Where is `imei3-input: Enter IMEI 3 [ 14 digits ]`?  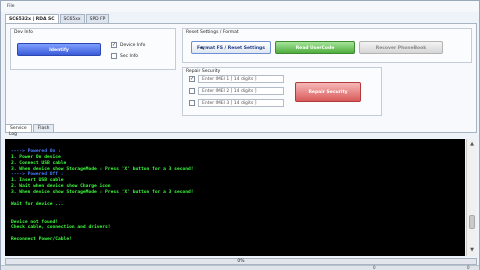
imei3-input: Enter IMEI 3 [ 14 digits ] is located at coordinates (241, 103).